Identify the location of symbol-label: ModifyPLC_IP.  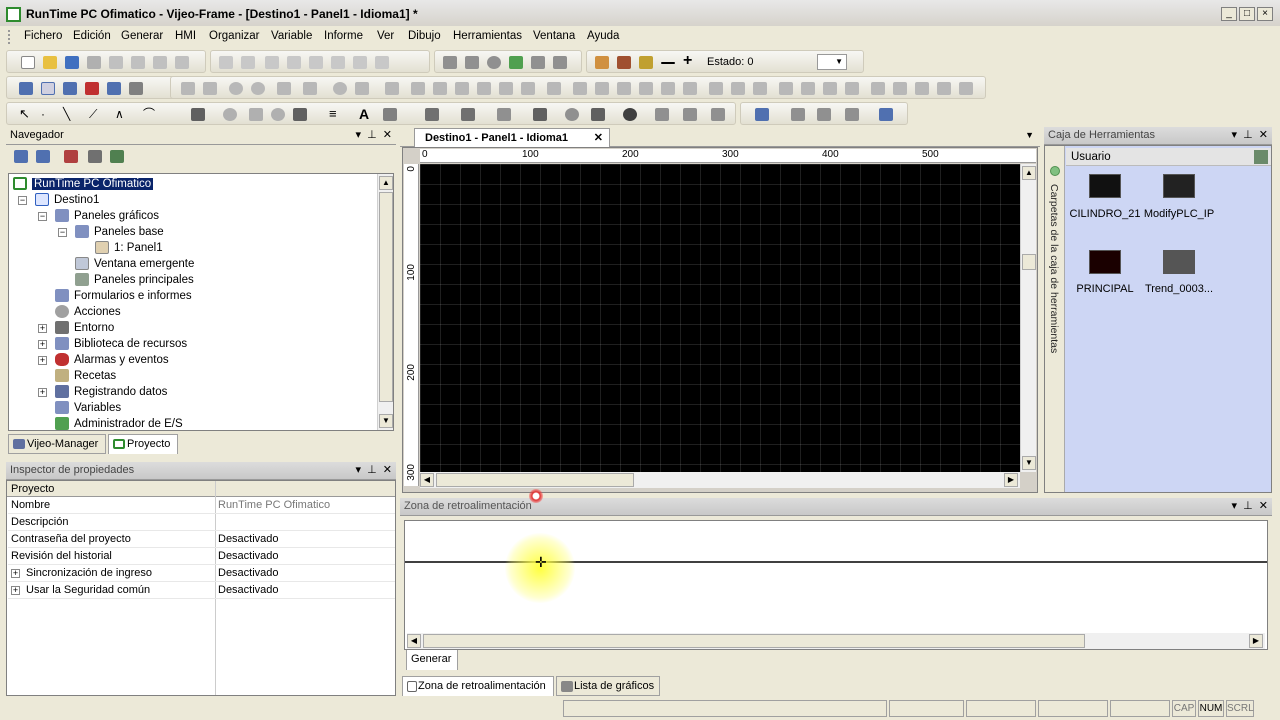
(1179, 214).